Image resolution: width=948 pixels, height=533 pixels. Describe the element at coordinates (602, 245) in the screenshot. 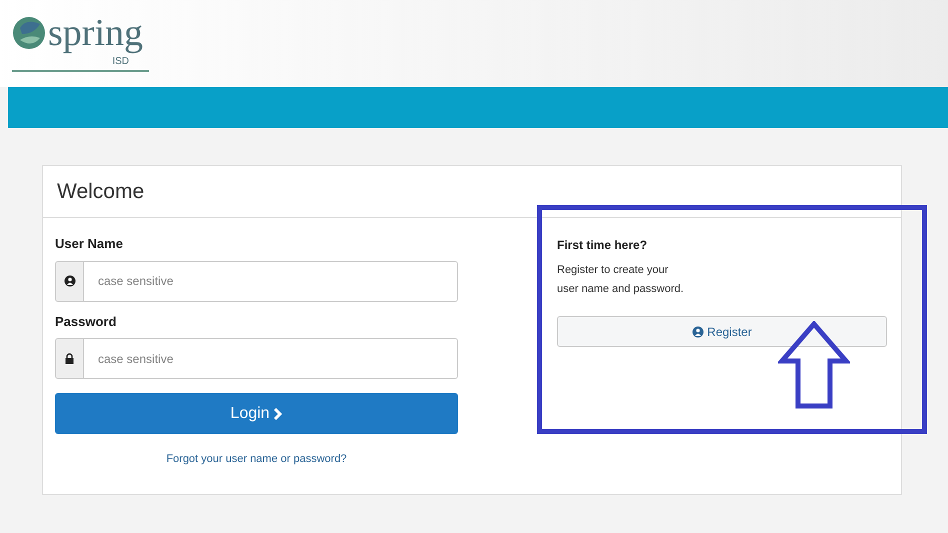

I see `register-heading: First time here?` at that location.